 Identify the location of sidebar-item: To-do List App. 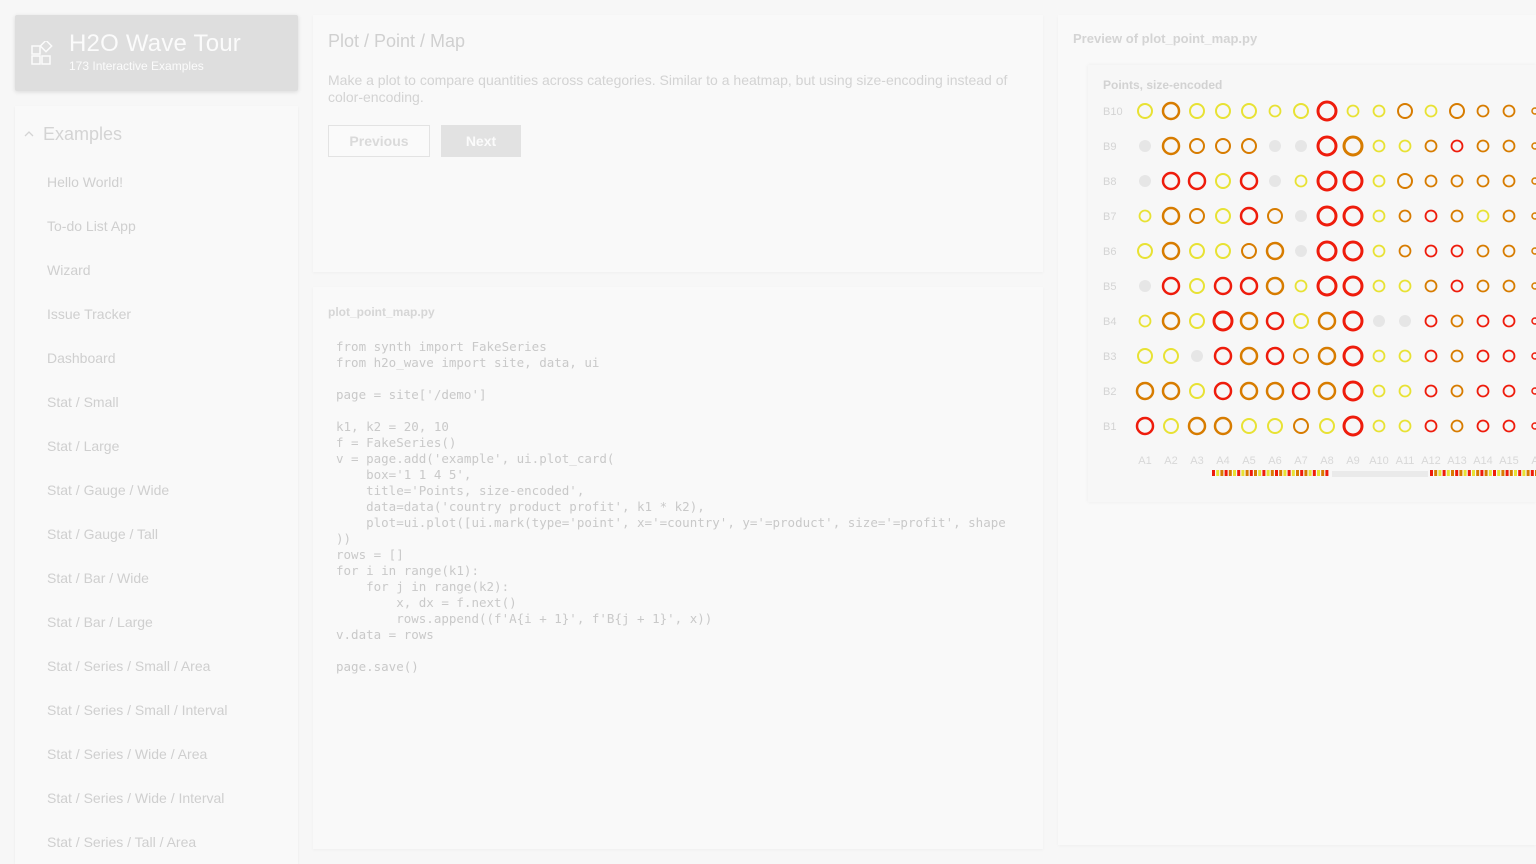
(167, 226).